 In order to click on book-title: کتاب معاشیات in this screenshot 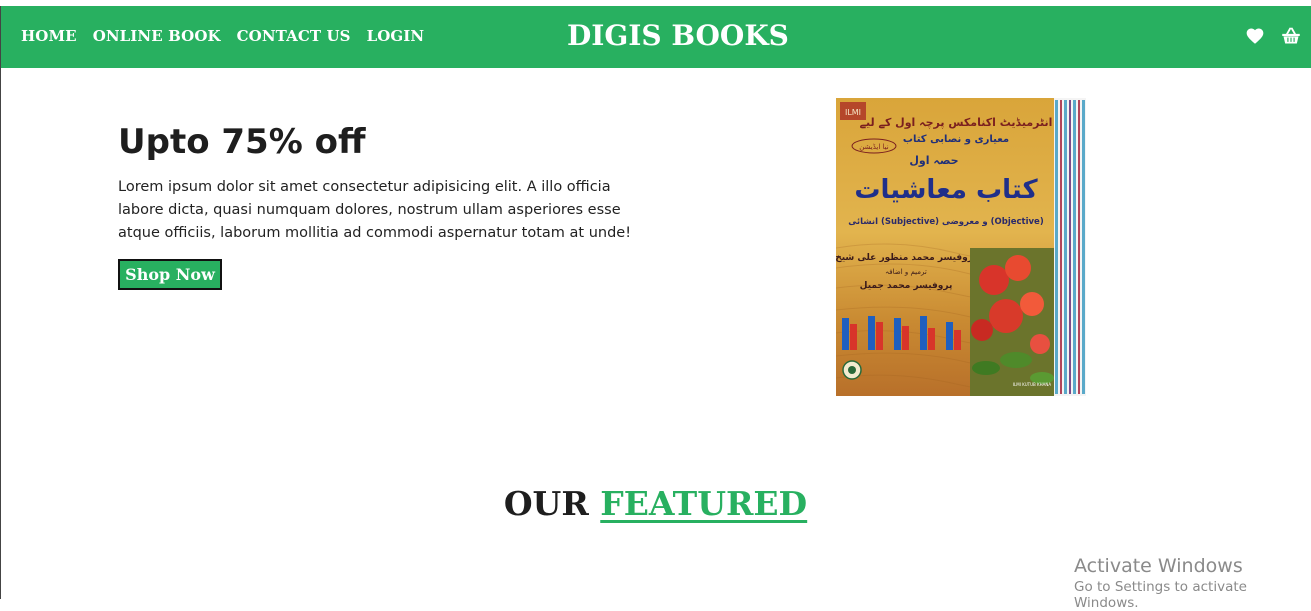, I will do `click(946, 190)`.